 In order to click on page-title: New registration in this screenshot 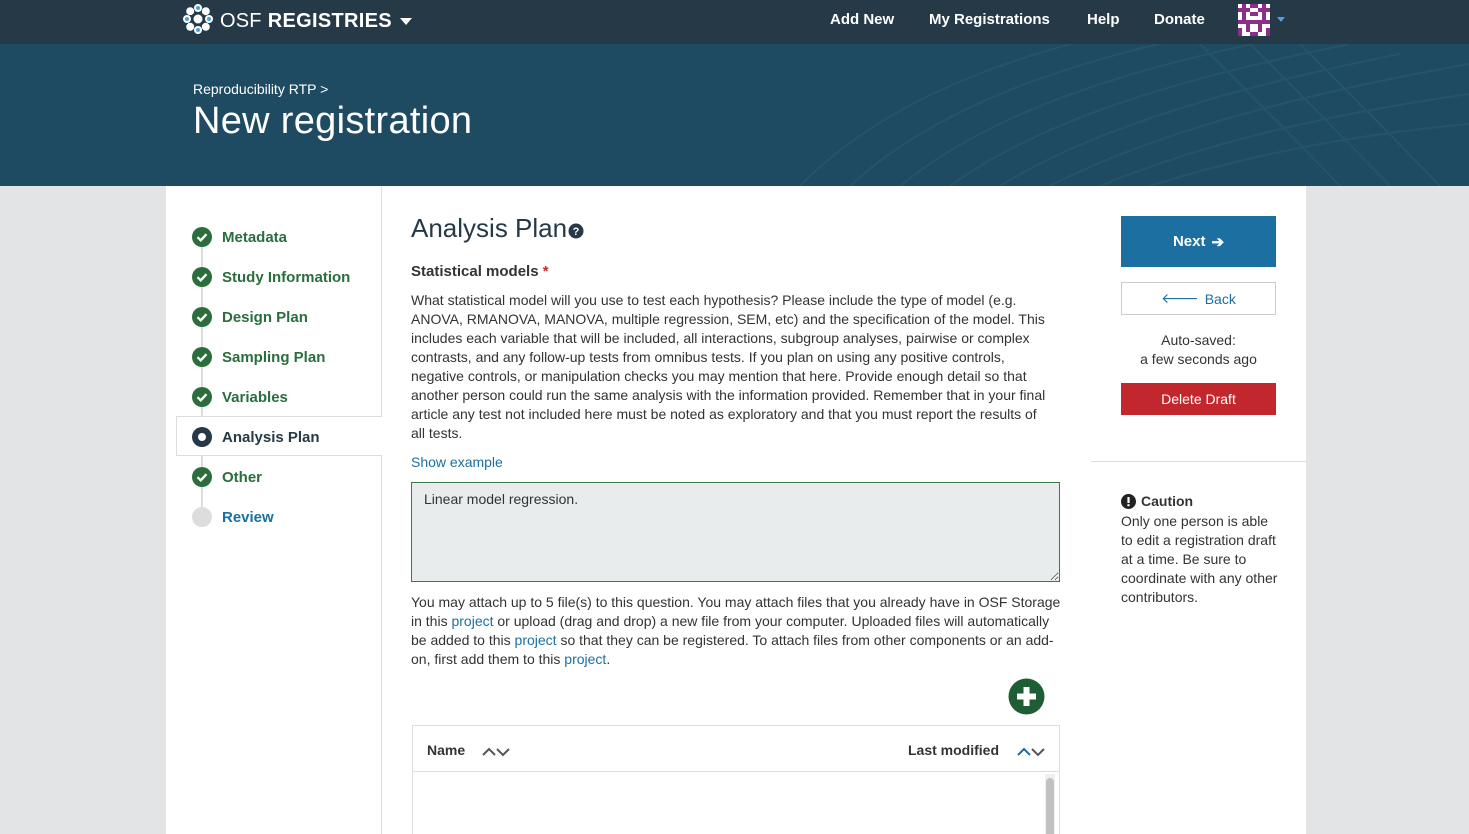, I will do `click(333, 121)`.